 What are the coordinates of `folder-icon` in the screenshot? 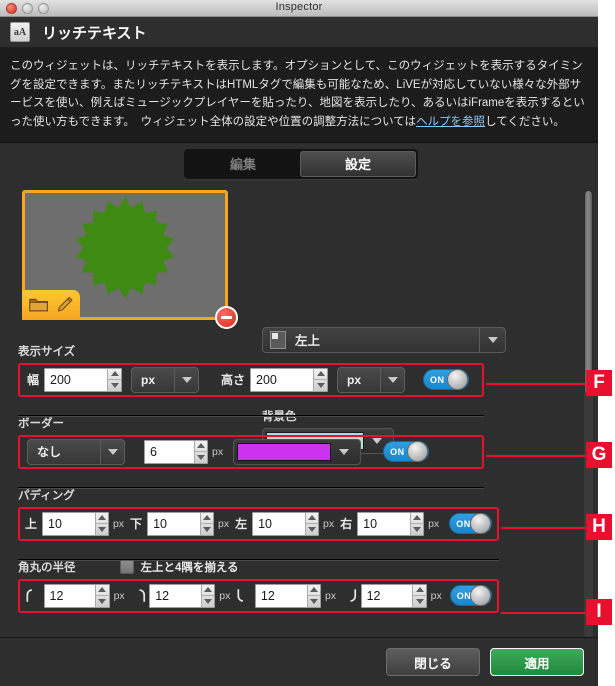 It's located at (38, 304).